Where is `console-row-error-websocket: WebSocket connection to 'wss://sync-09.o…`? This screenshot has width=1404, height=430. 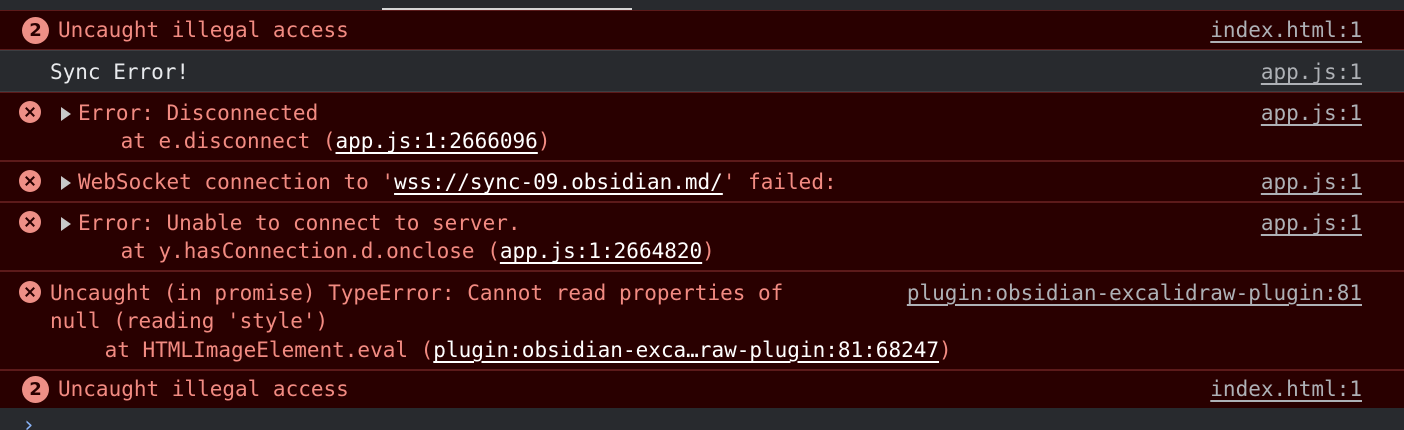
console-row-error-websocket: WebSocket connection to 'wss://sync-09.o… is located at coordinates (702, 181).